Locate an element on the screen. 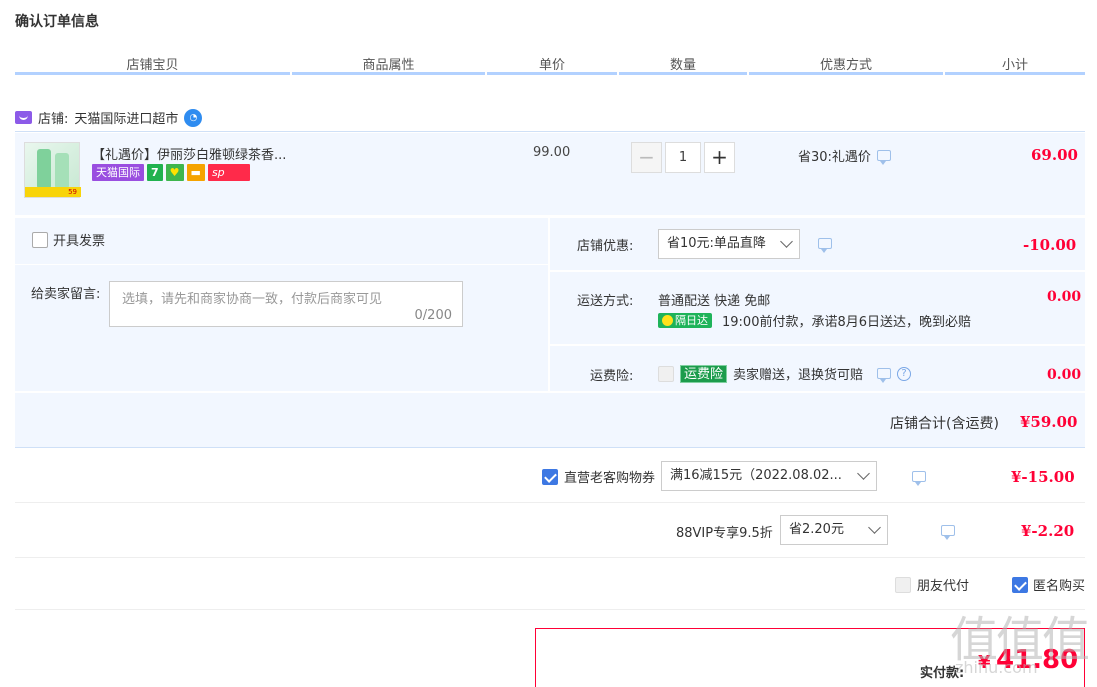 Image resolution: width=1097 pixels, height=687 pixels. friend-pay-checkbox is located at coordinates (903, 584).